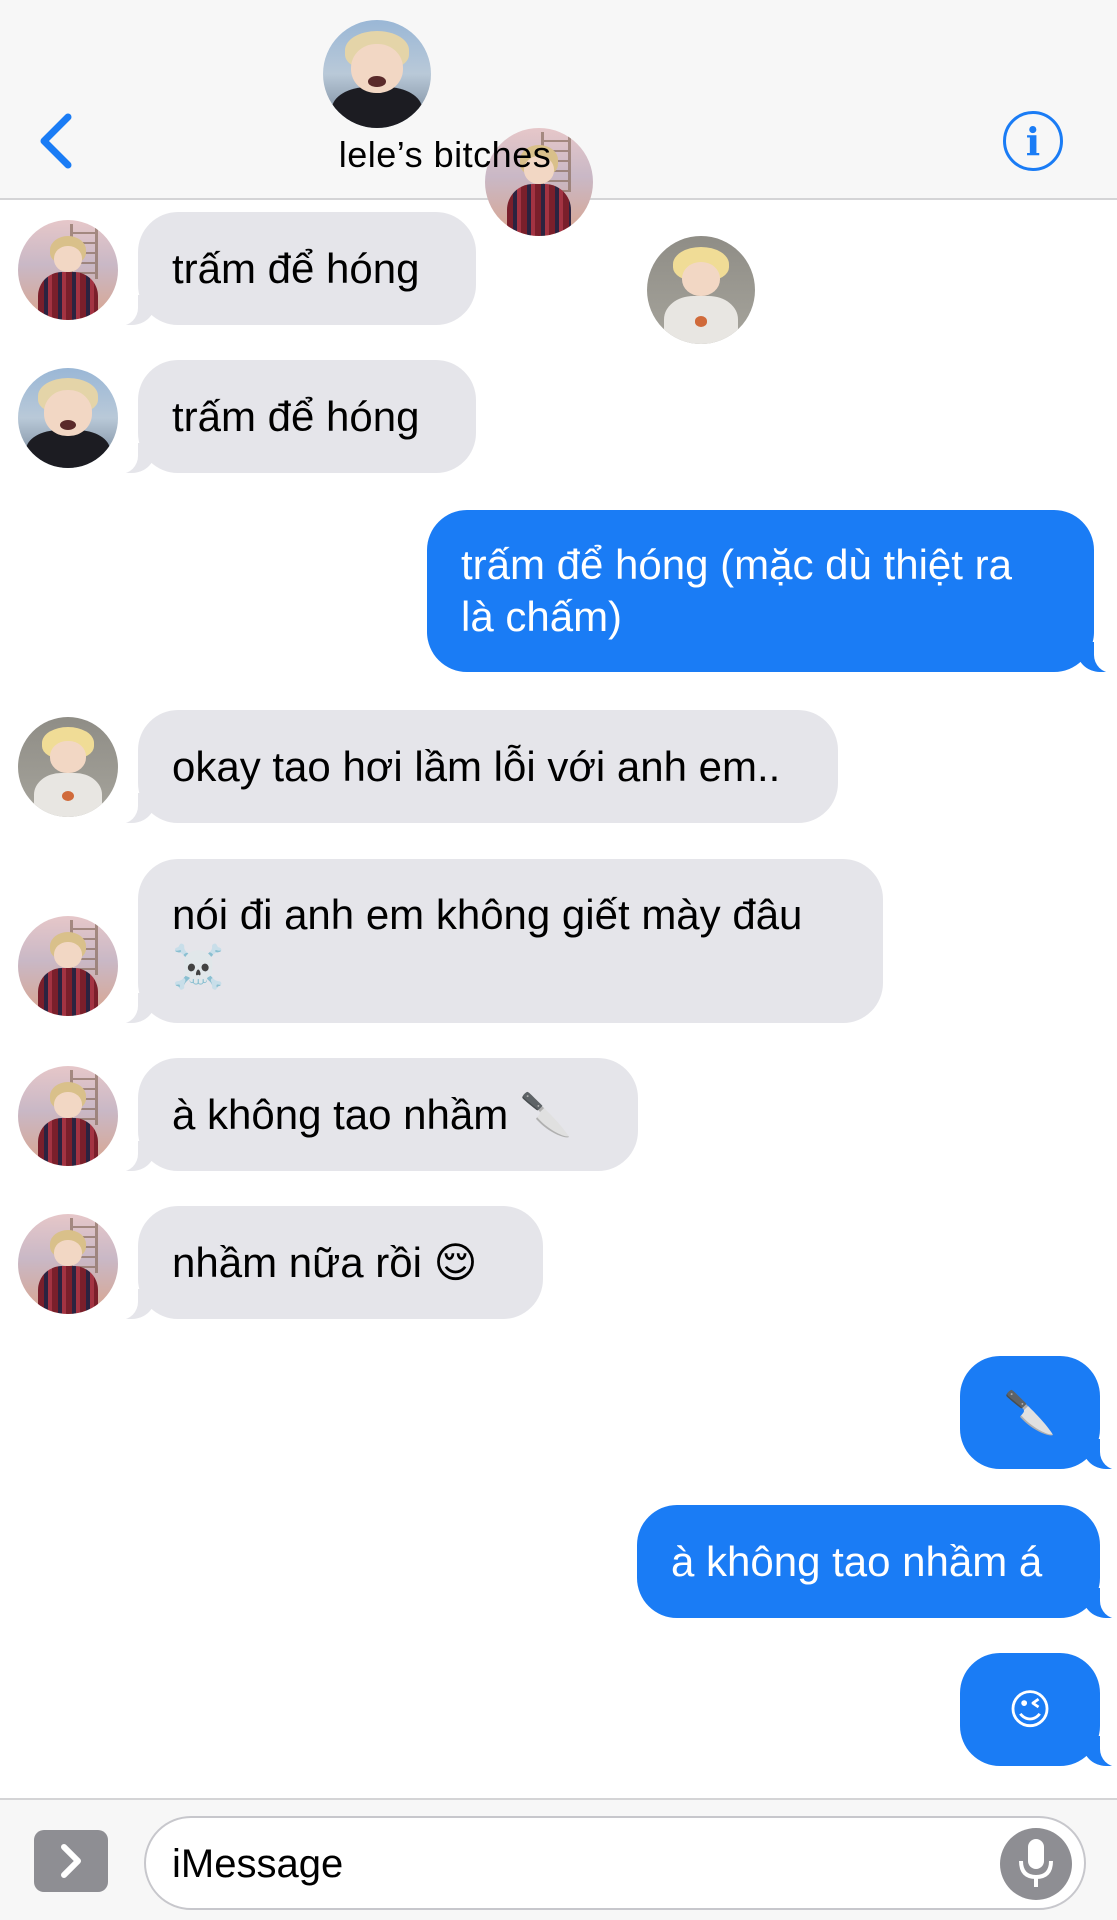 The image size is (1117, 1920). I want to click on apps-button, so click(71, 1861).